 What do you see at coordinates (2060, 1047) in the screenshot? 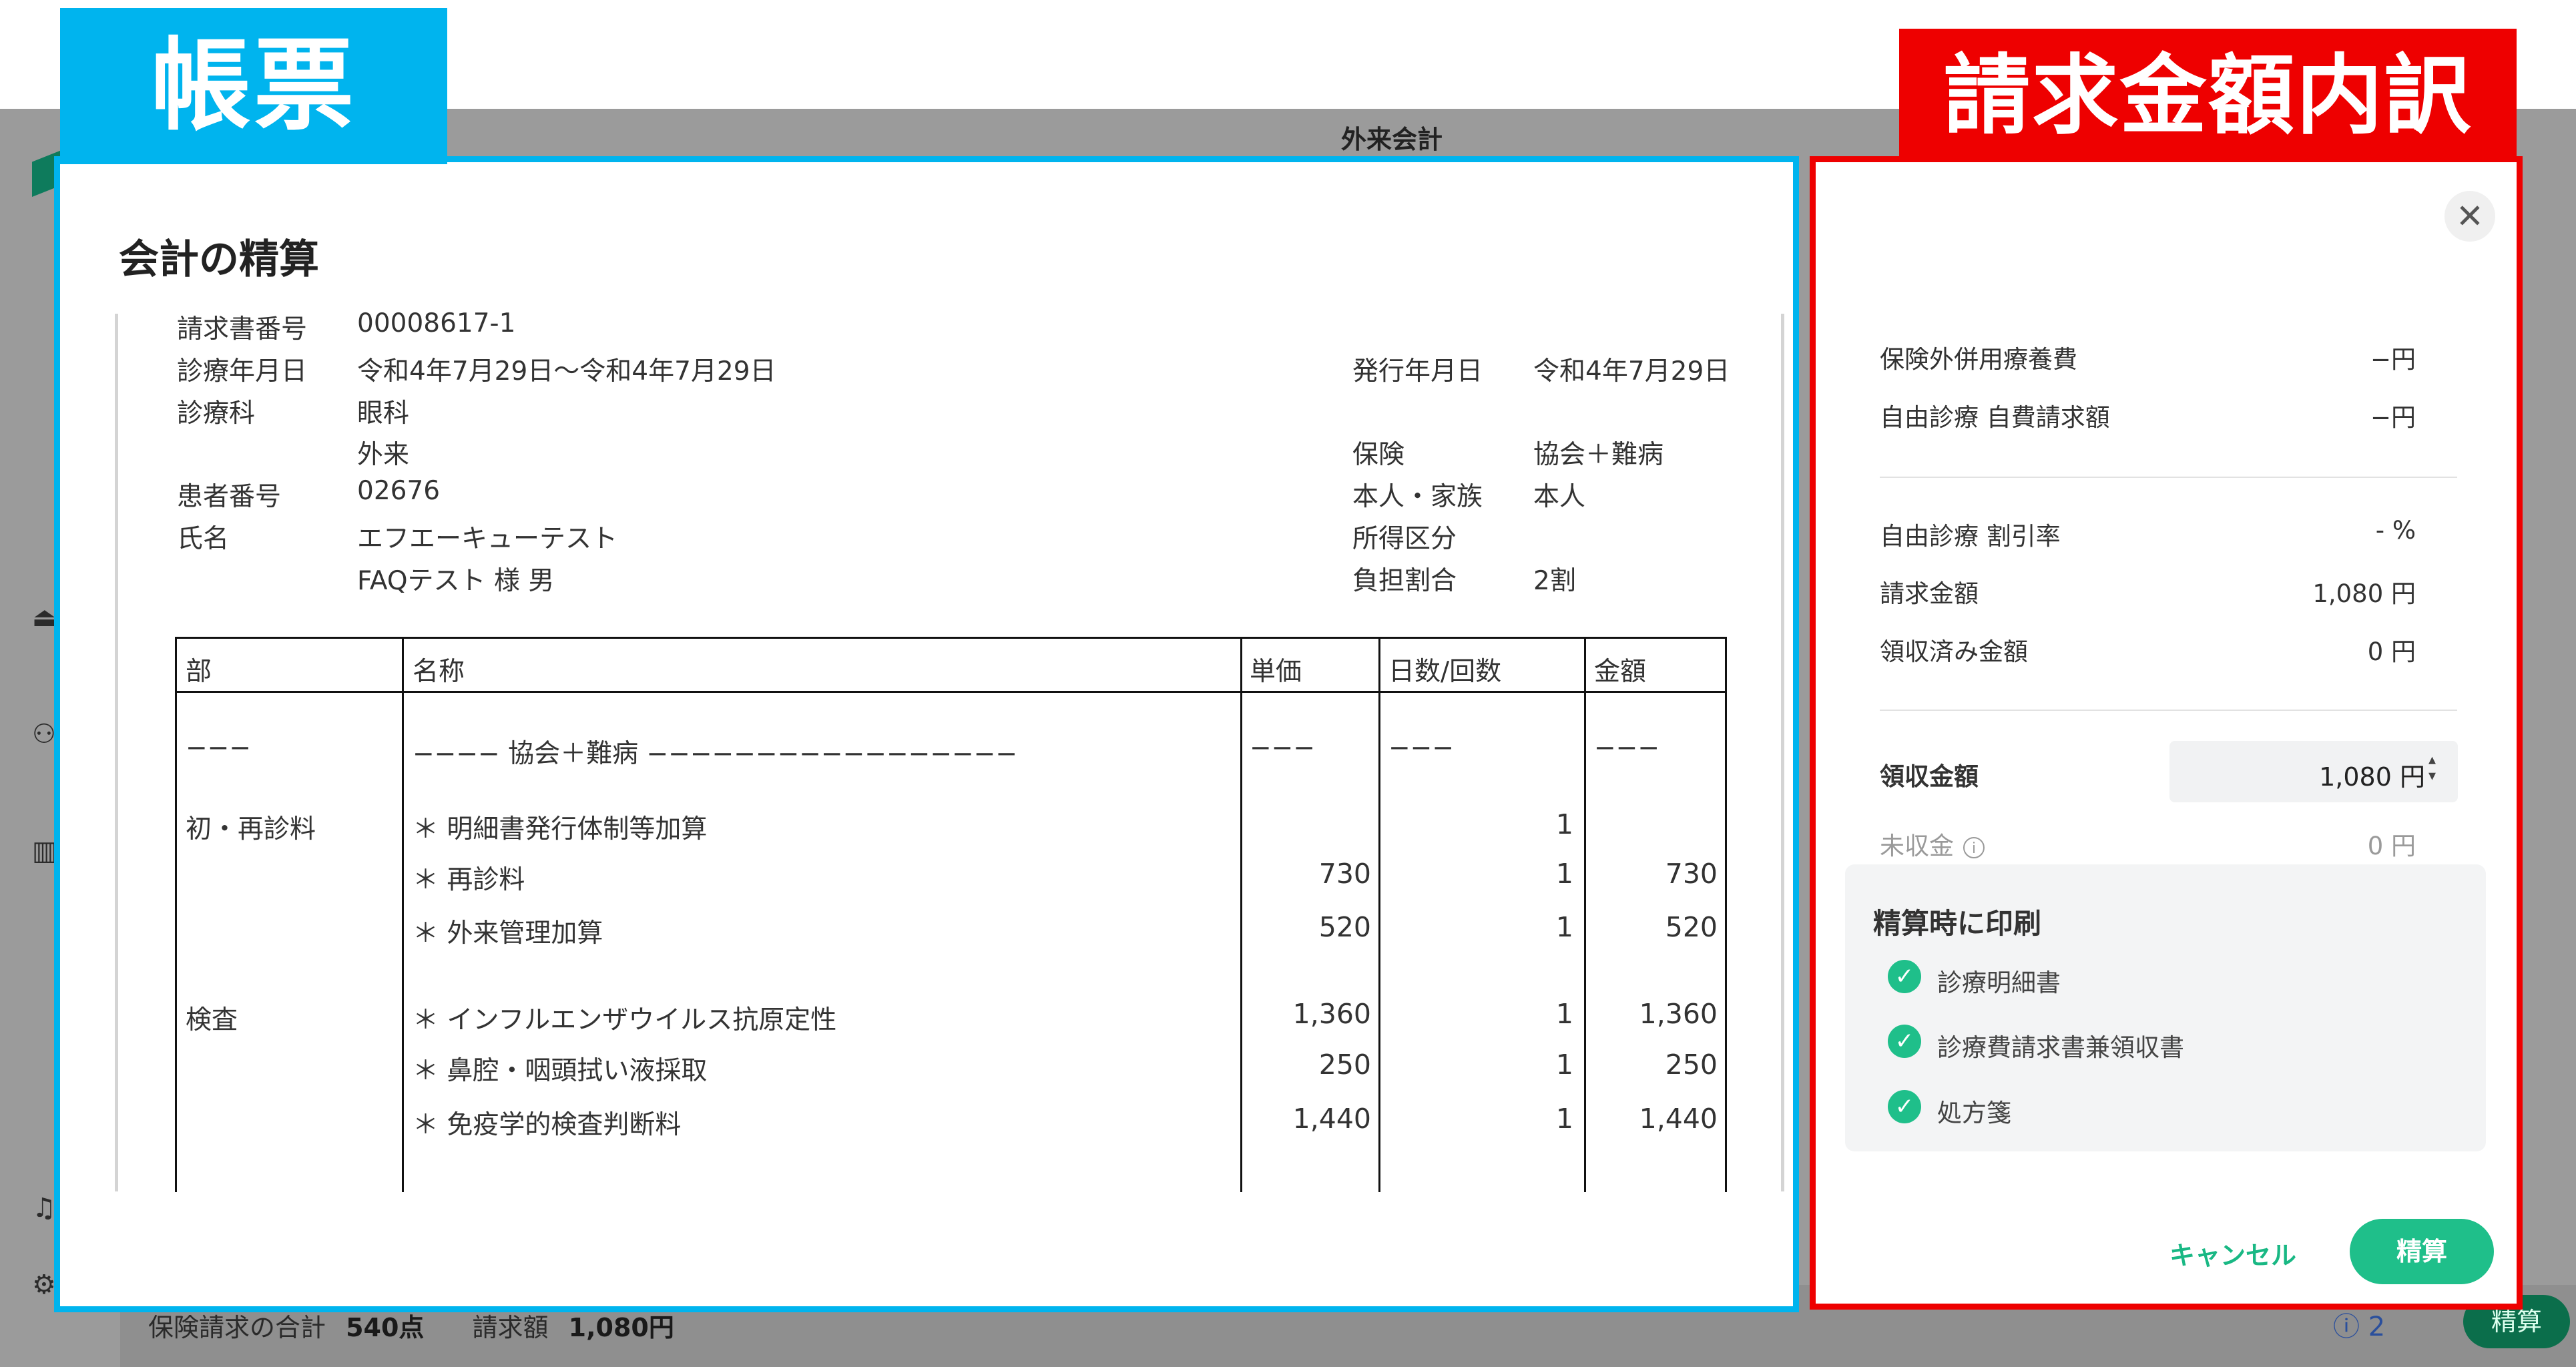
I see `print-option-label: 診療費請求書兼領収書` at bounding box center [2060, 1047].